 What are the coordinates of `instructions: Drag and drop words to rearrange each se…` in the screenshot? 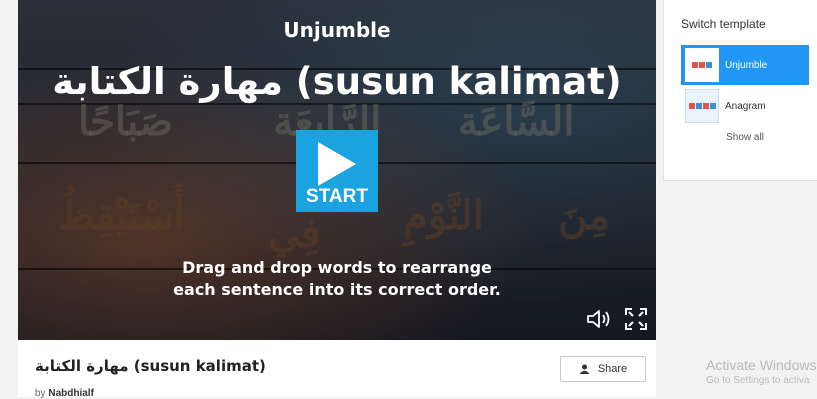 It's located at (337, 279).